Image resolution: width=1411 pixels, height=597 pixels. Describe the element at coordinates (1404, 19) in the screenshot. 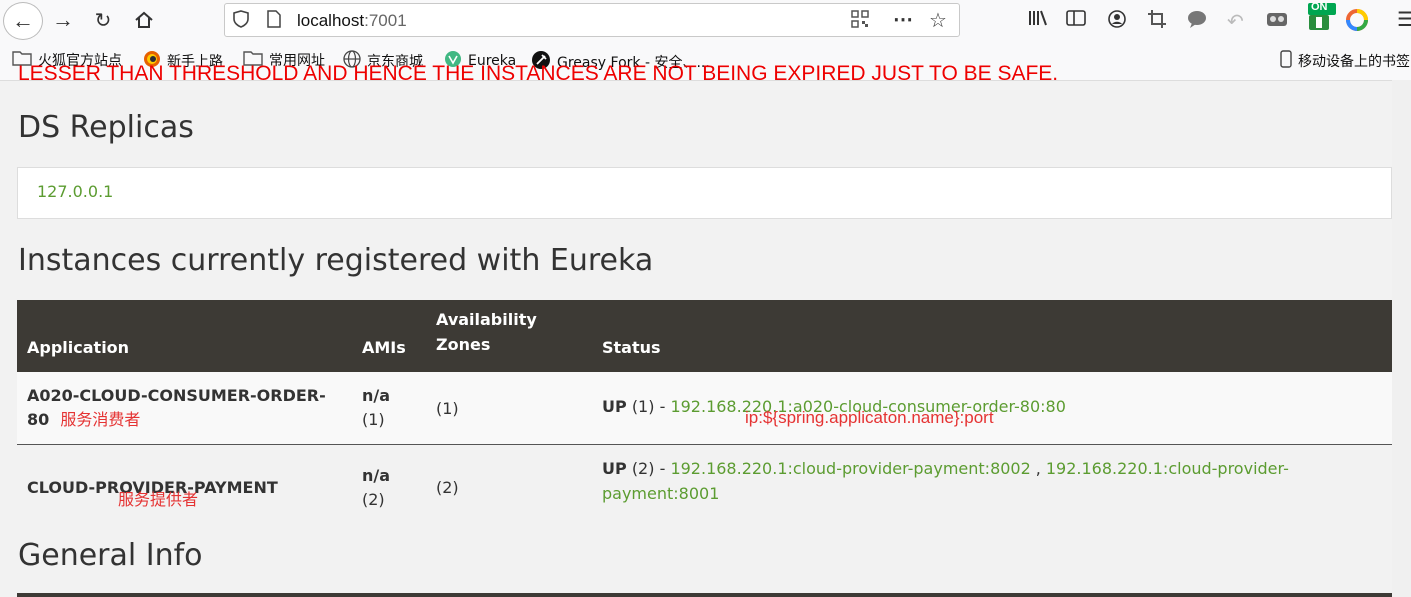

I see `menu-icon: ☰` at that location.